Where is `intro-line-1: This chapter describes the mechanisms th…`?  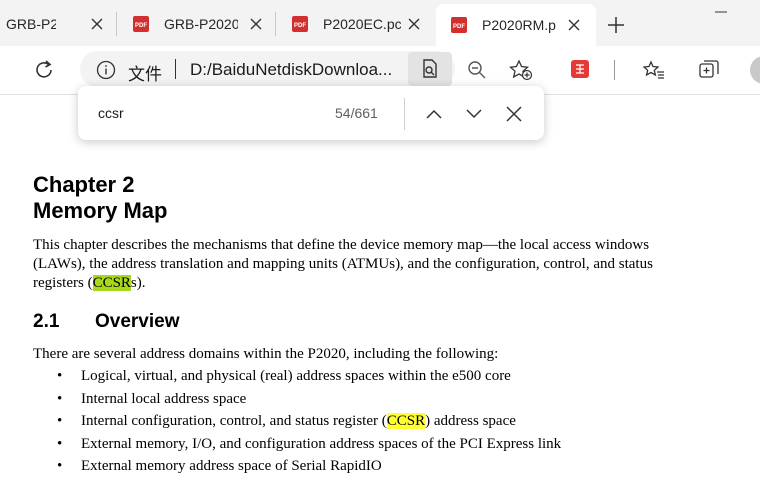 intro-line-1: This chapter describes the mechanisms th… is located at coordinates (341, 245).